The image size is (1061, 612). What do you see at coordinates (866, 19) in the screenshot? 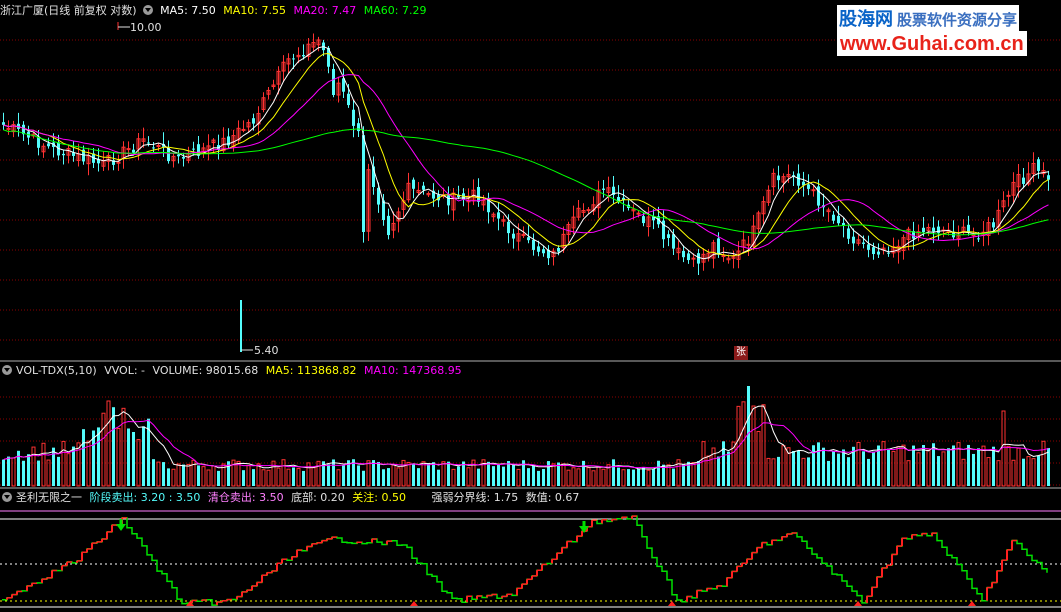
I see `watermark-brand: 股海网` at bounding box center [866, 19].